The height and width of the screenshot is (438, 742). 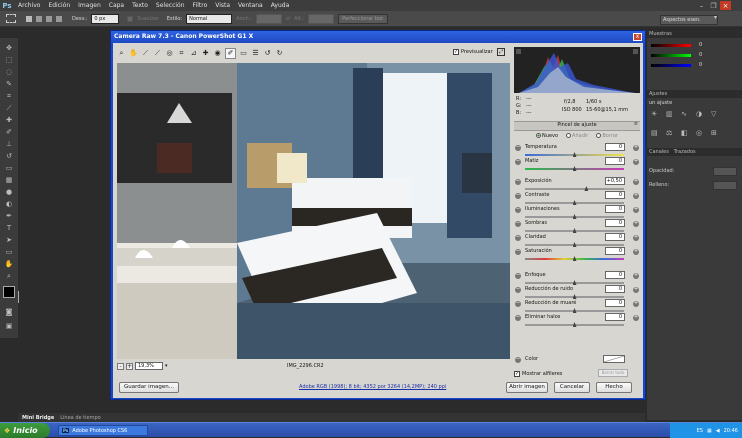 I want to click on menu-archivo: Archivo, so click(x=29, y=5).